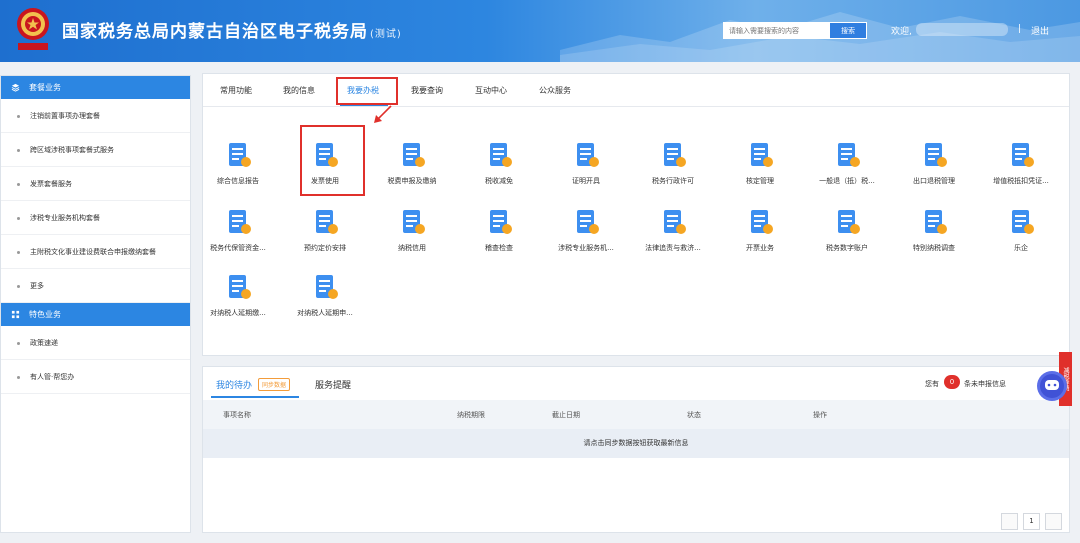 This screenshot has height=543, width=1080. What do you see at coordinates (95, 314) in the screenshot?
I see `sidebar-section-featured: 特色业务` at bounding box center [95, 314].